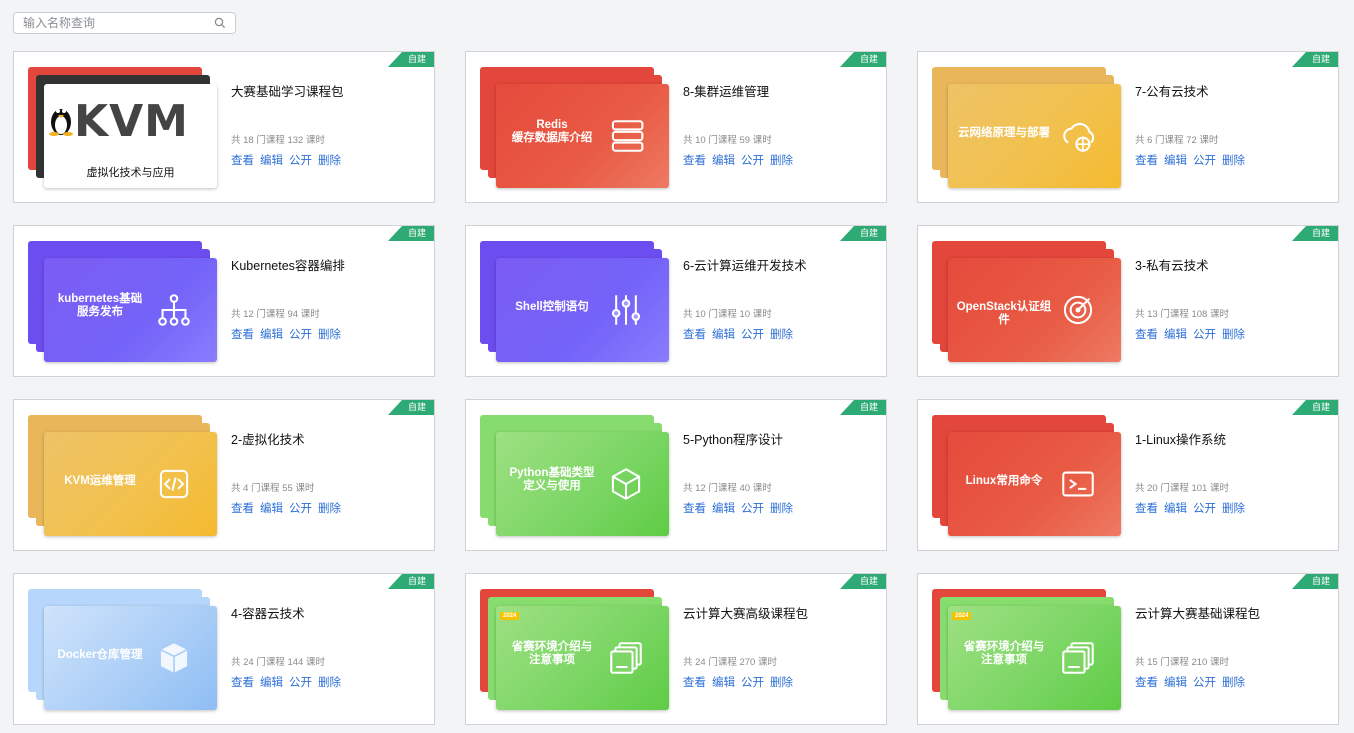 This screenshot has width=1354, height=733. Describe the element at coordinates (582, 136) in the screenshot. I see `cover-image: Redis 缓存数据库介绍` at that location.